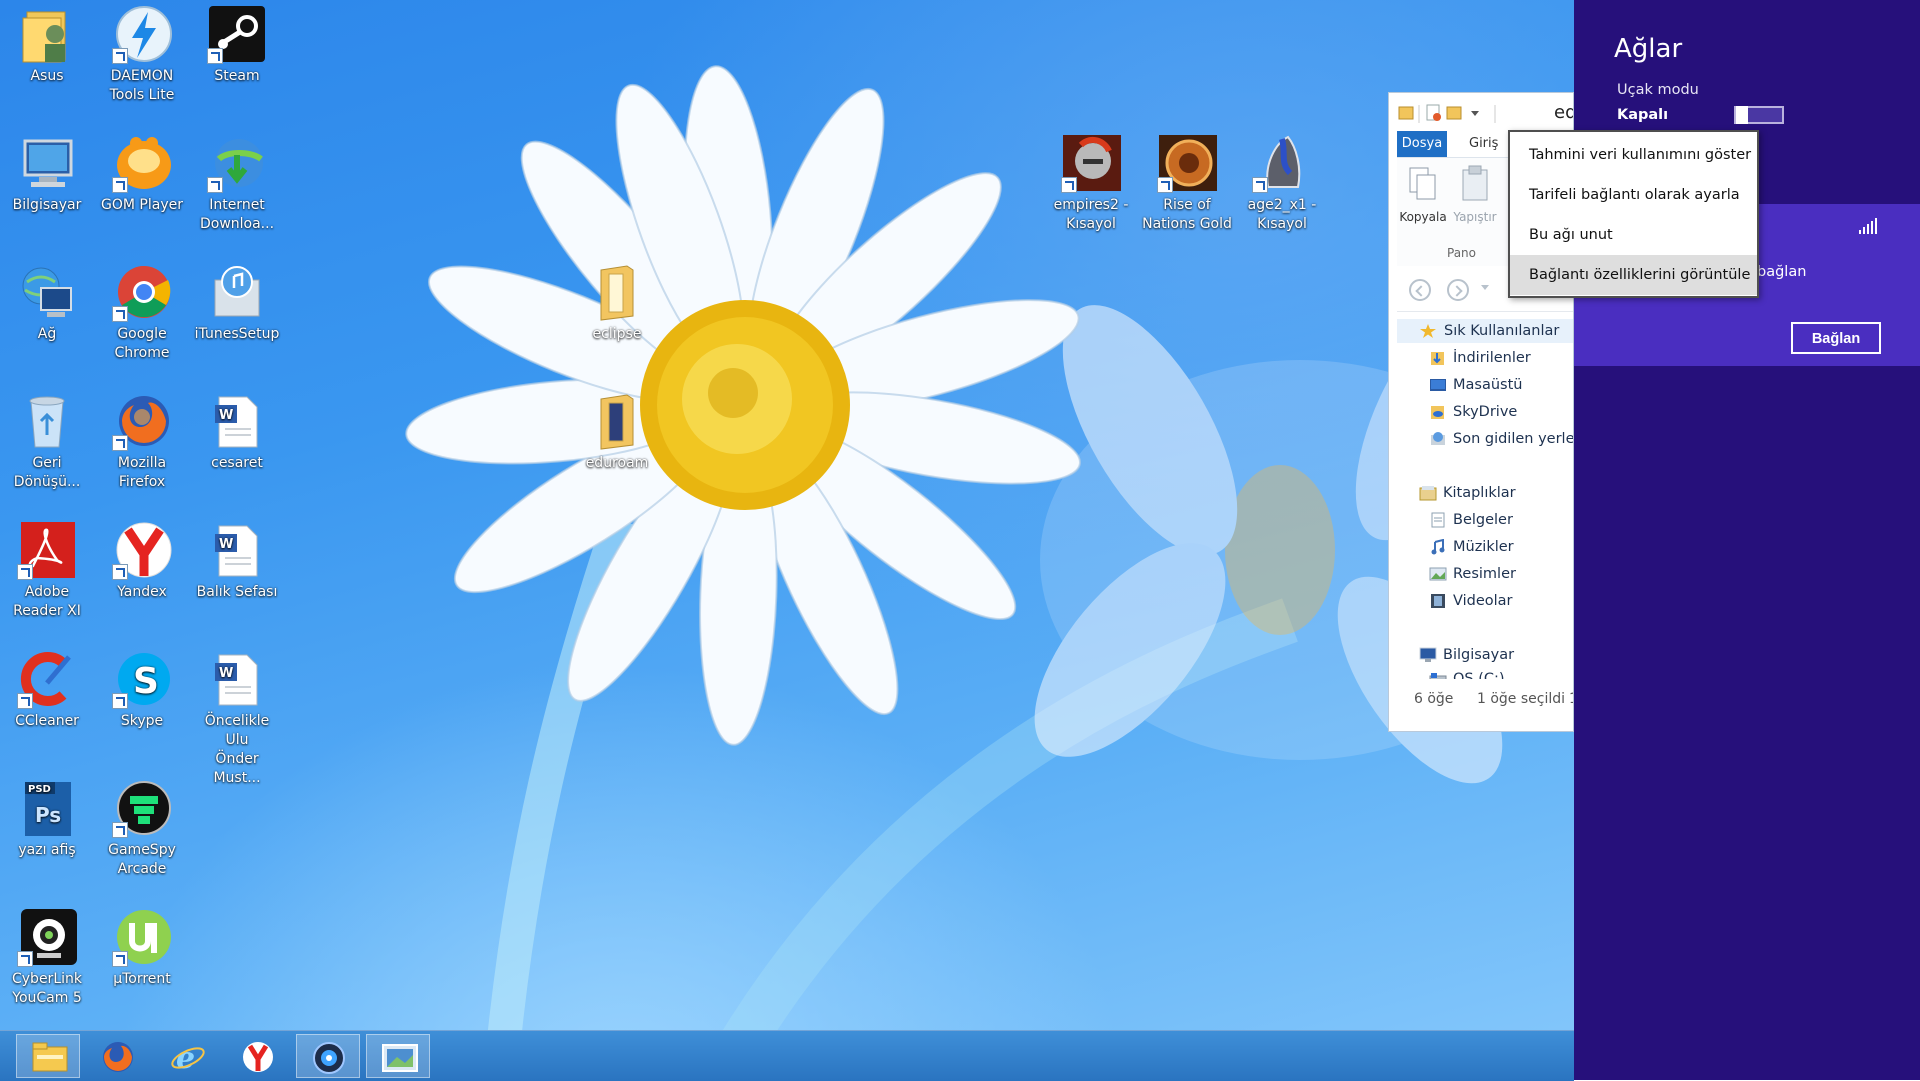 The width and height of the screenshot is (1920, 1081). I want to click on word-document-icon: W, so click(237, 679).